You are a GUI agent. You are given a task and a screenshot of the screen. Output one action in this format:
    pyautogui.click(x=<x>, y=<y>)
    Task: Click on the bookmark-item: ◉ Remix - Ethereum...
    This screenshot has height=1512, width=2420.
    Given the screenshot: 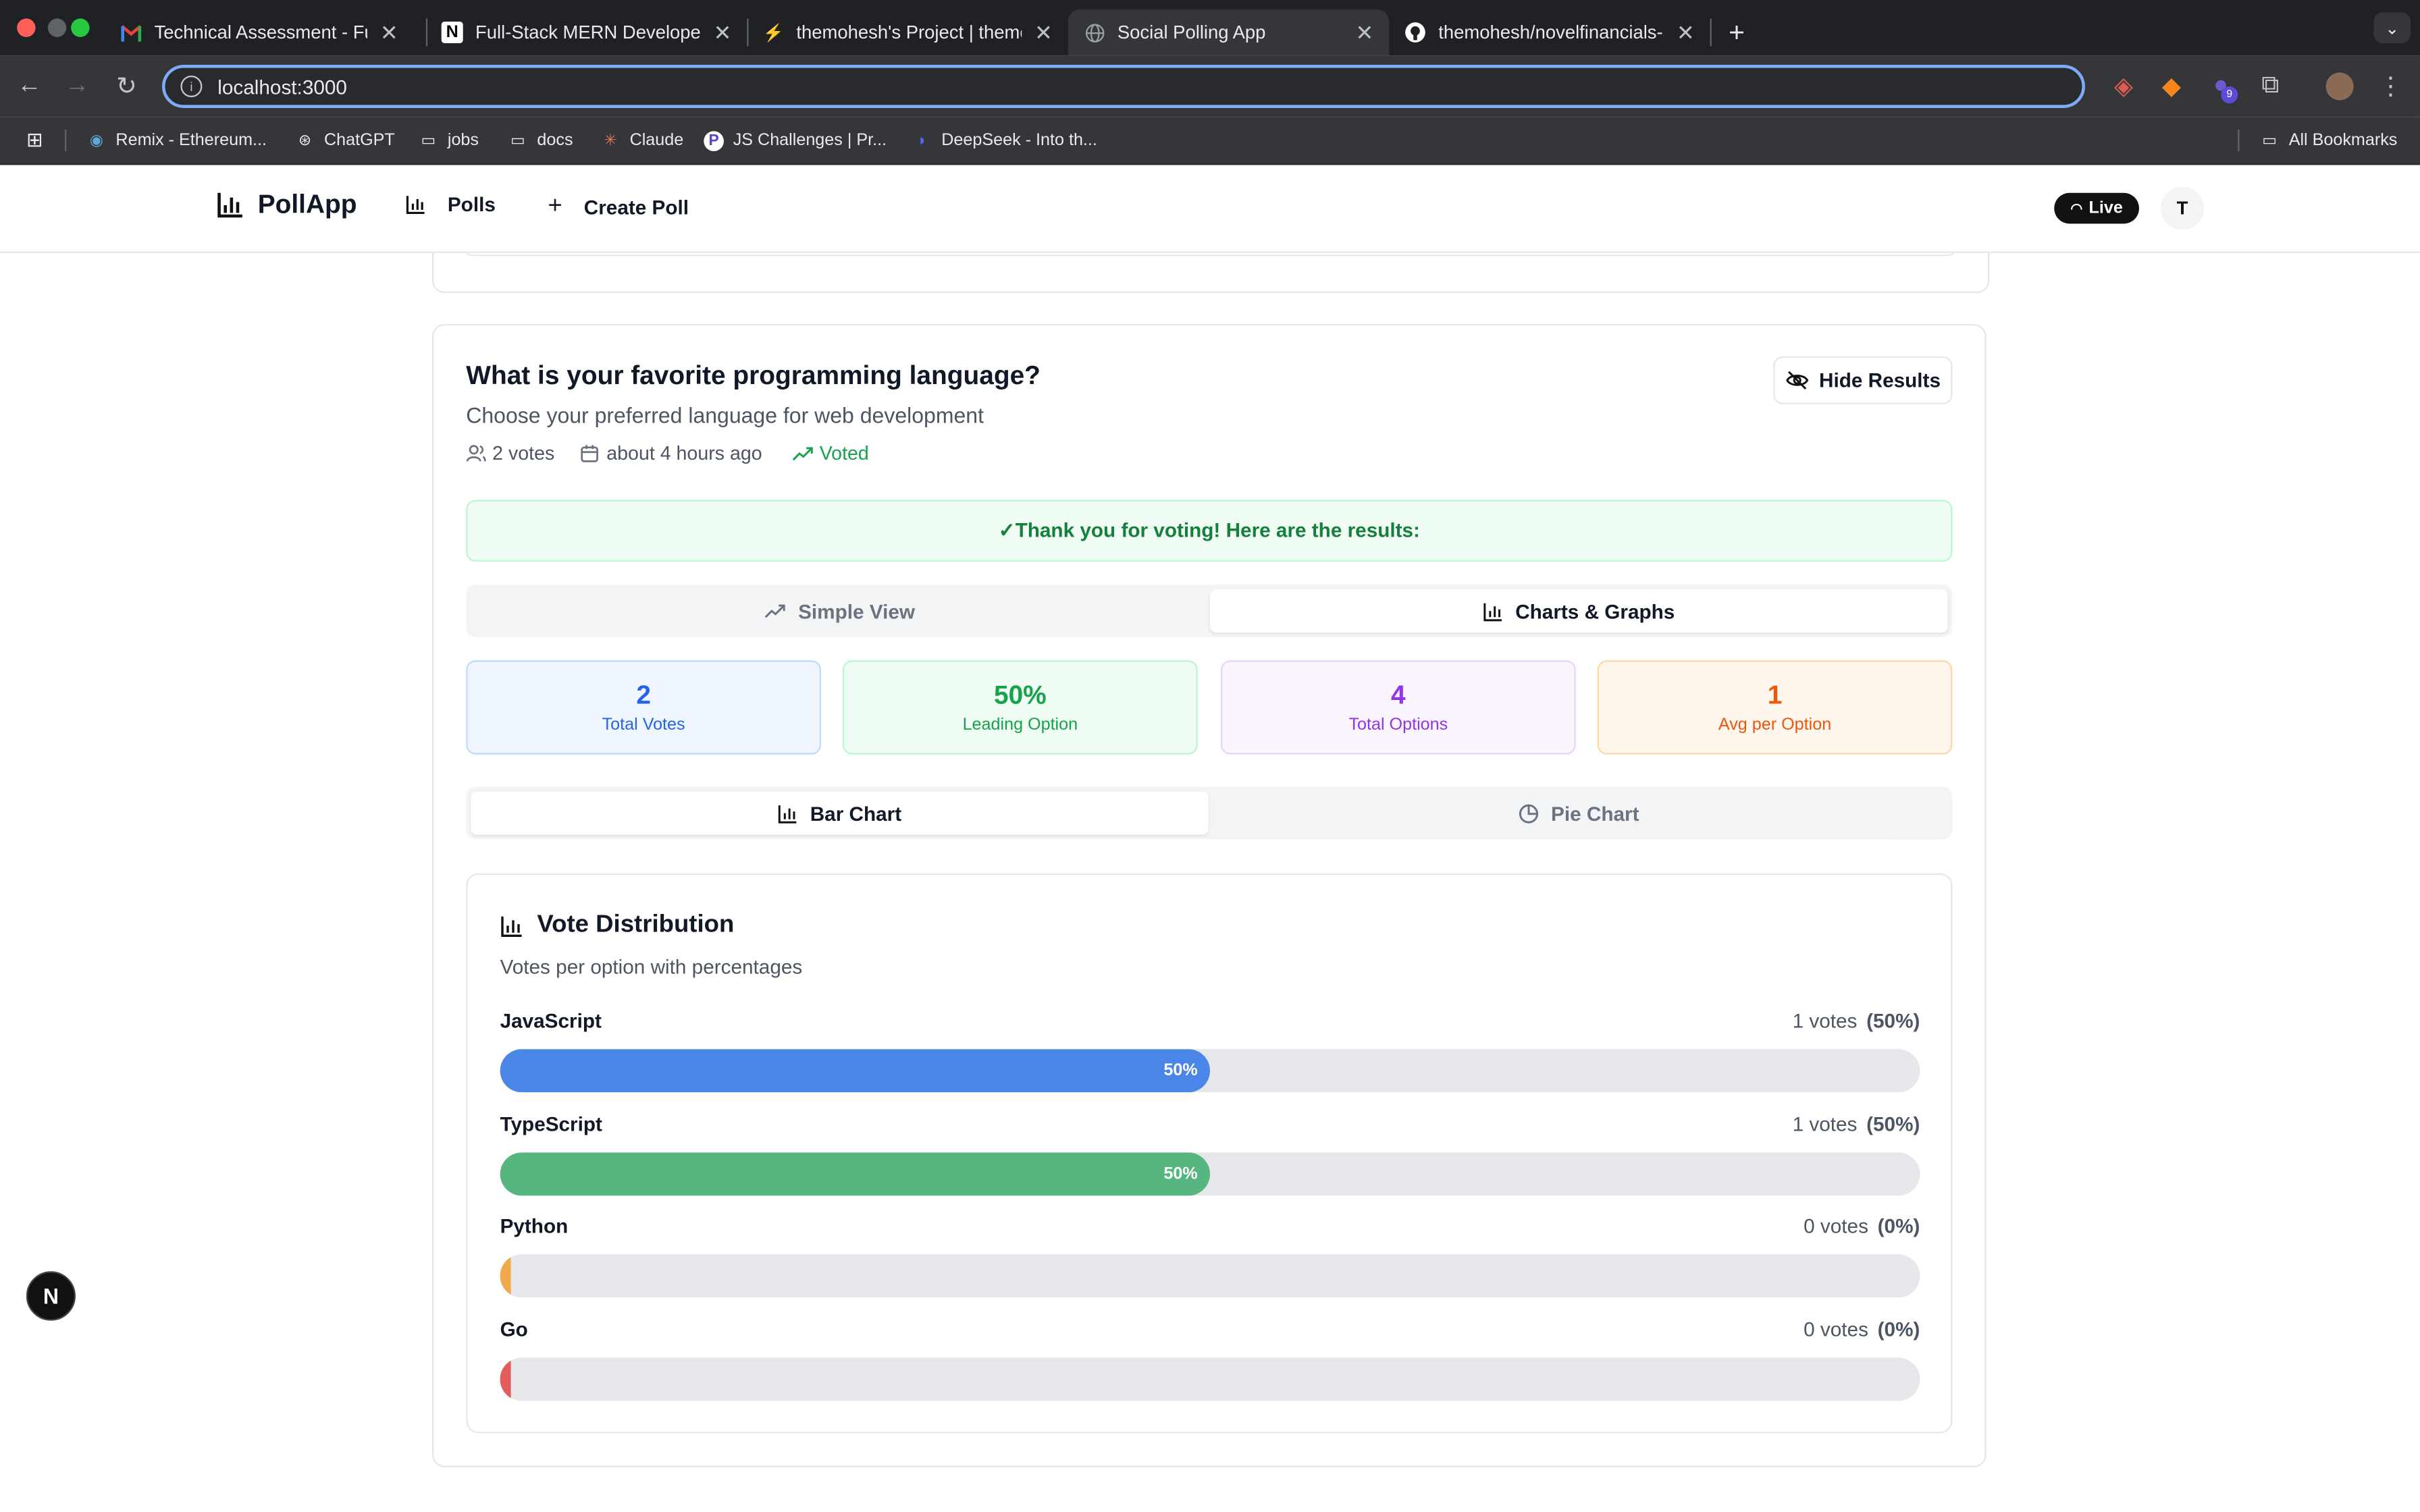 What is the action you would take?
    pyautogui.click(x=176, y=140)
    